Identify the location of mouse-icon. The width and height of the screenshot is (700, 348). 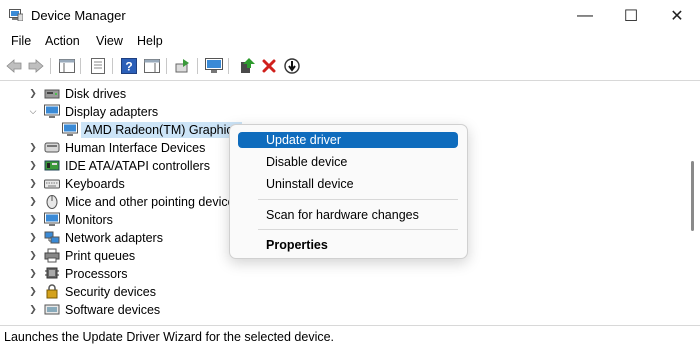
(52, 202).